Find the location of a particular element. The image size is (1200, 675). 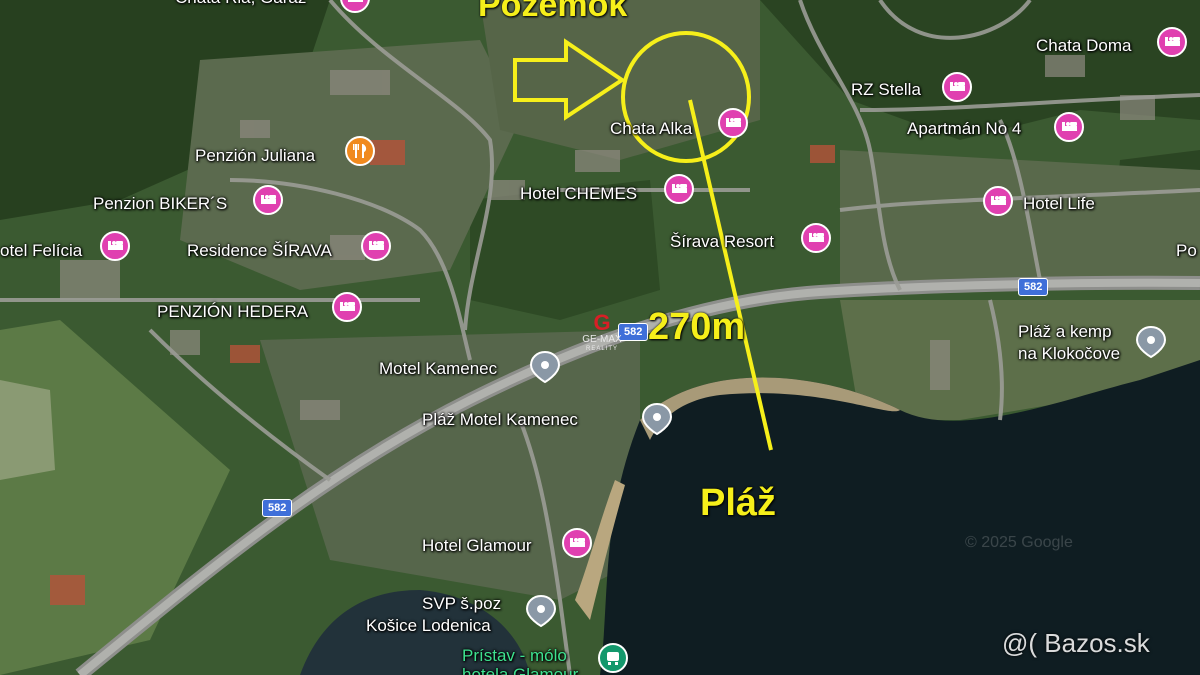

place-label: Pláž a kemp is located at coordinates (1065, 332).